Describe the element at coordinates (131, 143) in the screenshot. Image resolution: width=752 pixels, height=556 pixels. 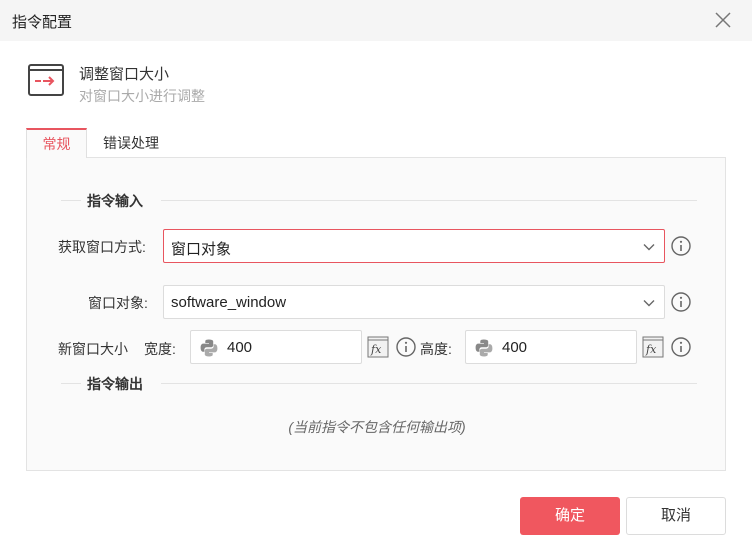
I see `tab-error-handling: 错误处理` at that location.